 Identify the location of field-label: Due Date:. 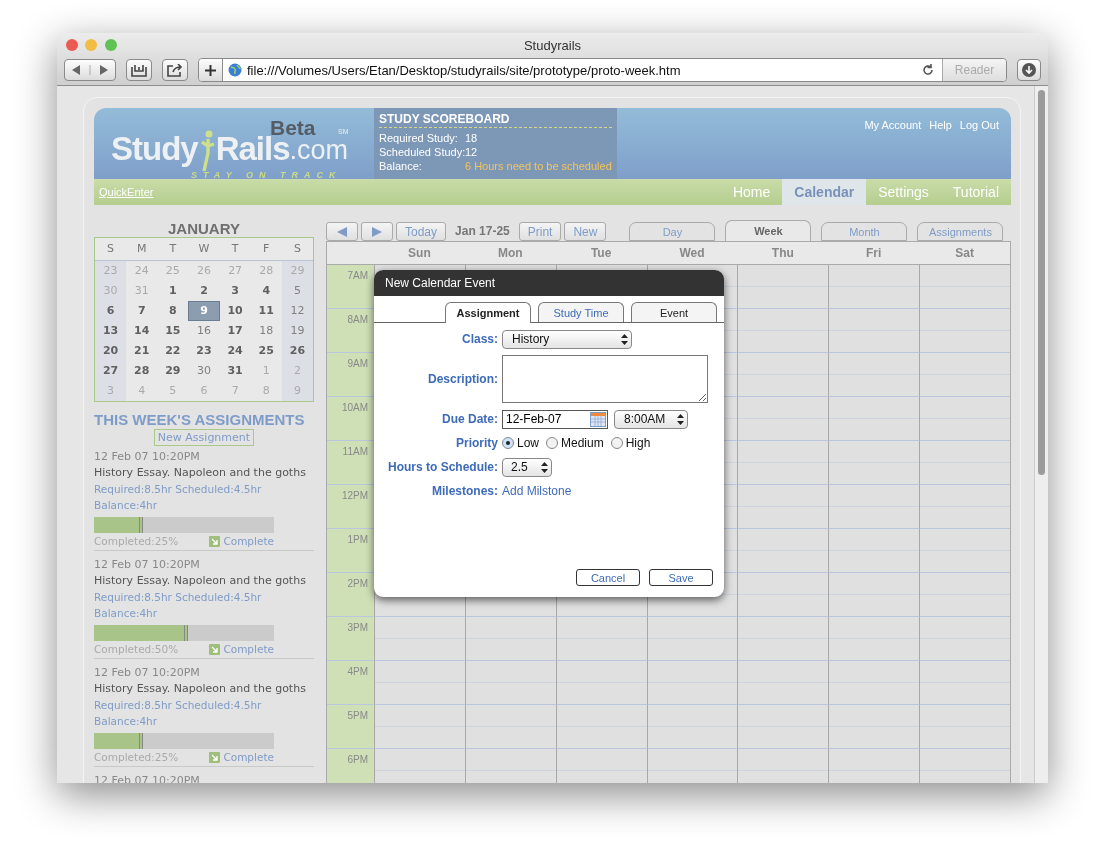
(469, 419).